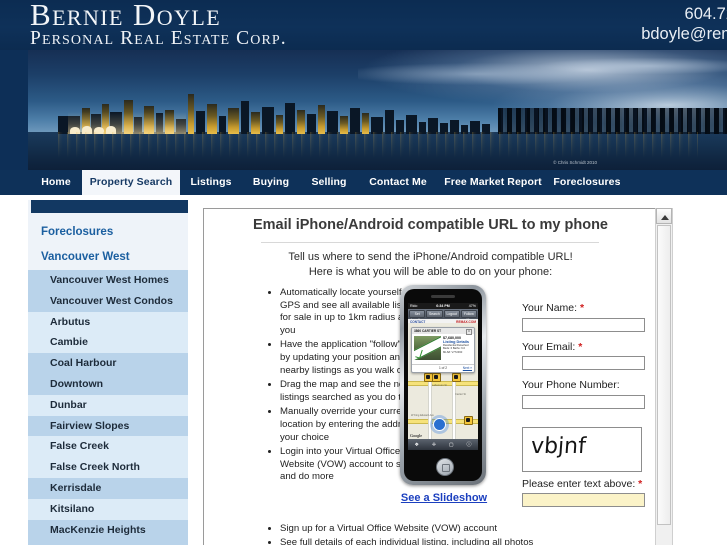  I want to click on nav-item-foreclosures: Foreclosures, so click(587, 182).